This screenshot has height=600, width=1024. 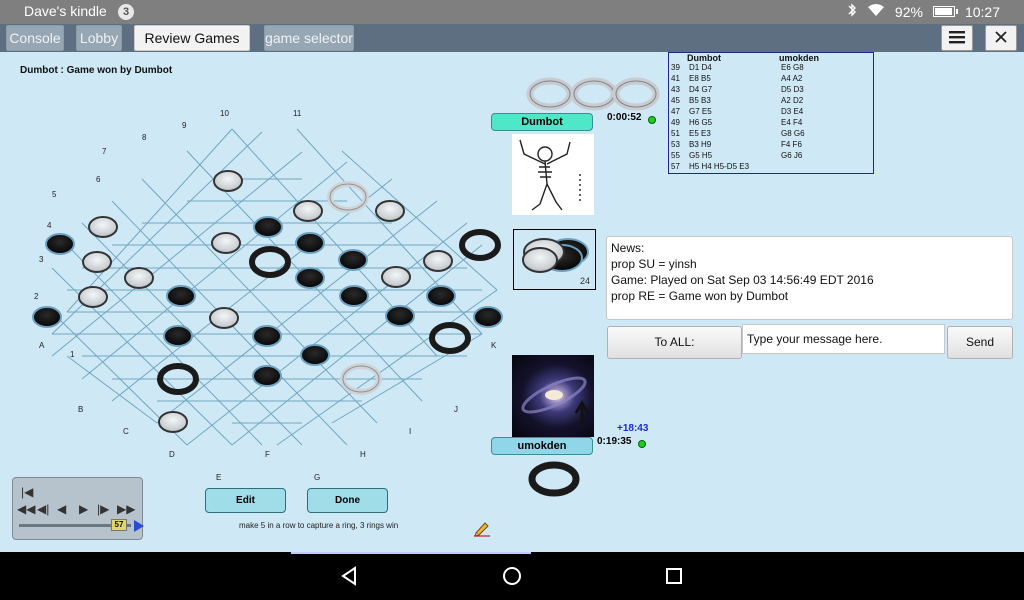 What do you see at coordinates (553, 396) in the screenshot?
I see `player2-avatar` at bounding box center [553, 396].